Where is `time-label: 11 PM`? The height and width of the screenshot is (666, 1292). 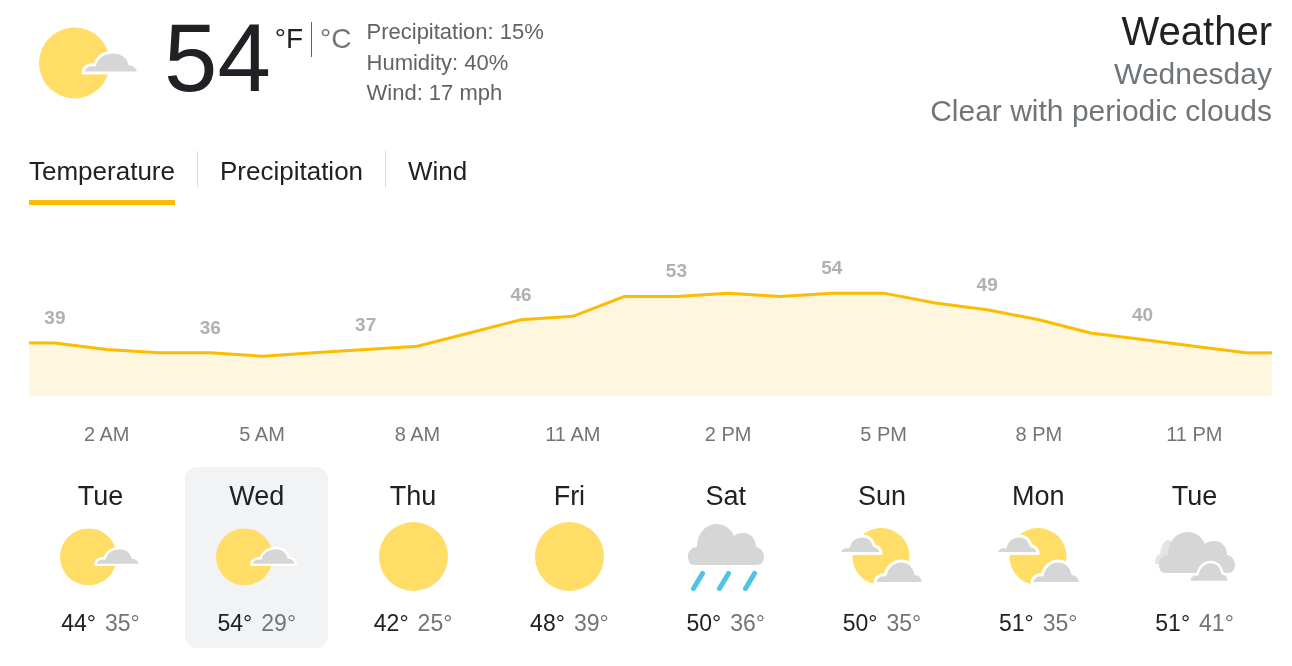 time-label: 11 PM is located at coordinates (1194, 434).